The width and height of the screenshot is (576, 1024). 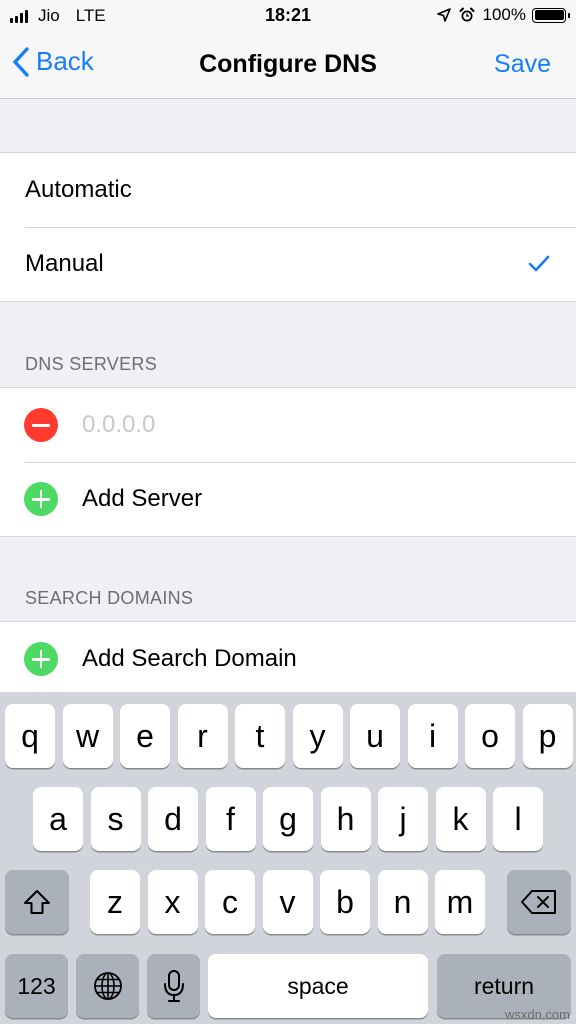 What do you see at coordinates (288, 264) in the screenshot?
I see `option-manual: Manual` at bounding box center [288, 264].